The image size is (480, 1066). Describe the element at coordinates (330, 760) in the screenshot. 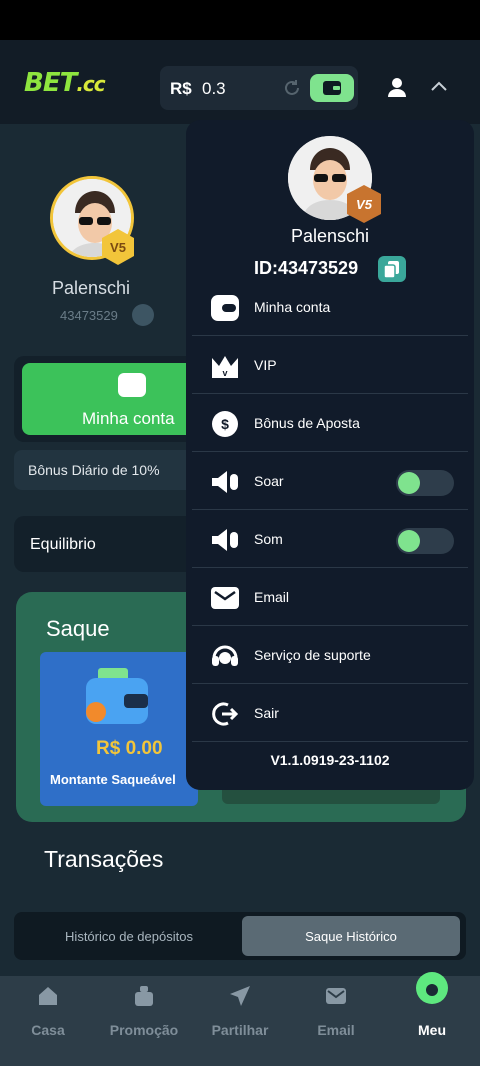

I see `app-version: V1.1.0919-23-1102` at that location.